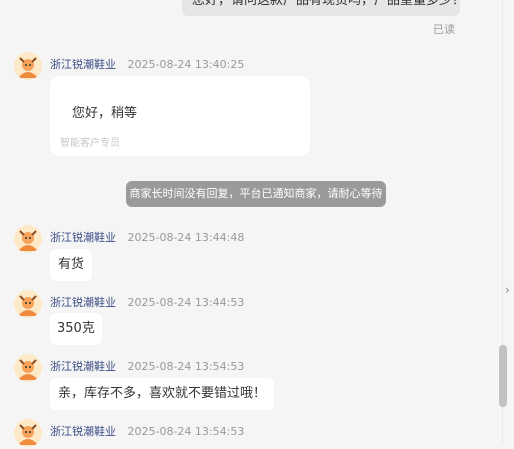 This screenshot has height=449, width=514. I want to click on card-text: 您好，稍等, so click(105, 113).